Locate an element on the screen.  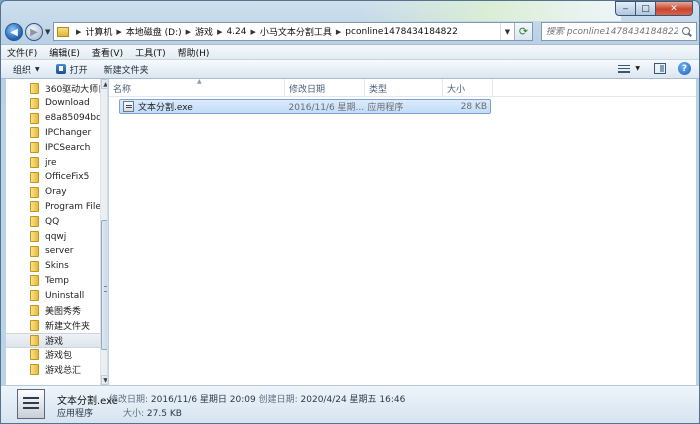
sidebar-item: IPCSearch is located at coordinates (65, 147).